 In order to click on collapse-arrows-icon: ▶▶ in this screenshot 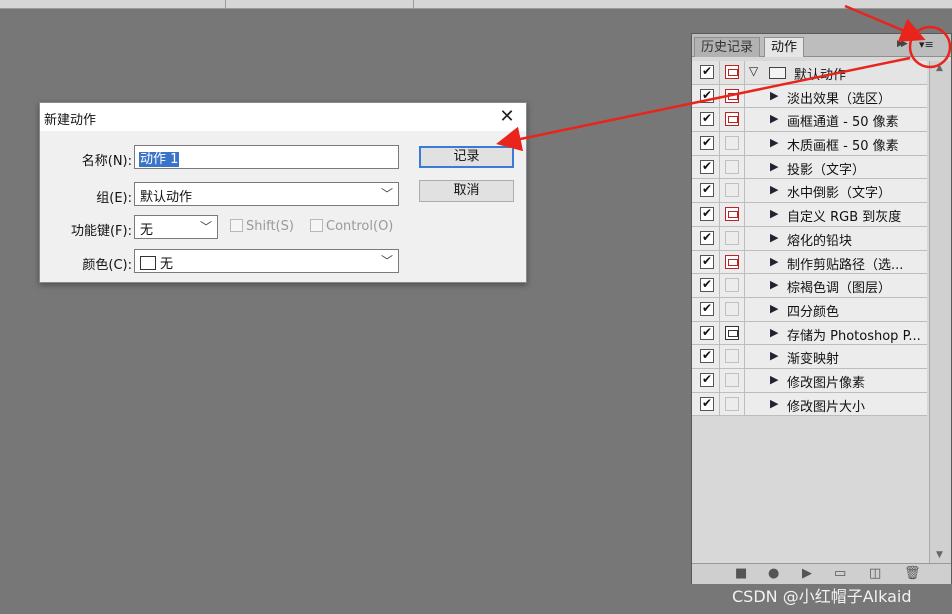, I will do `click(902, 44)`.